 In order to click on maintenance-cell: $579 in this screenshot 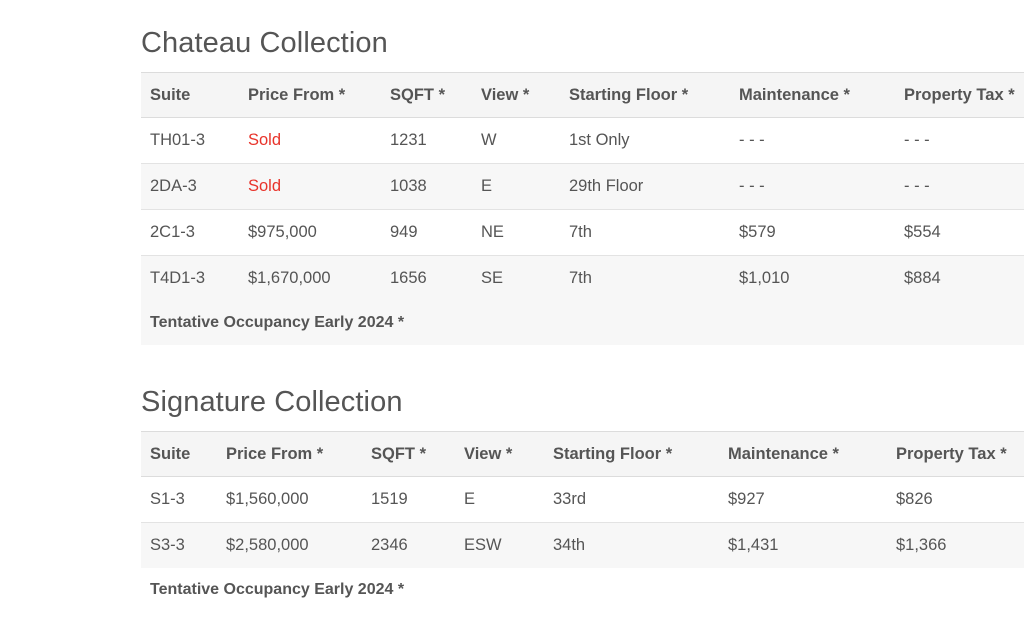, I will do `click(757, 232)`.